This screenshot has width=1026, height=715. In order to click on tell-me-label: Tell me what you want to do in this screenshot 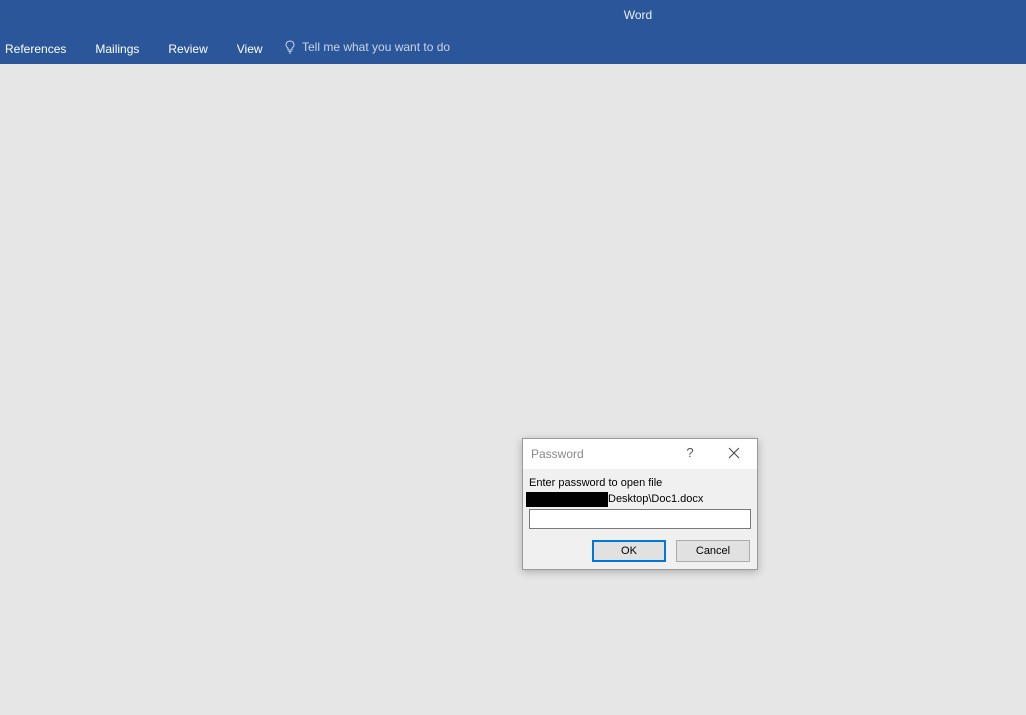, I will do `click(376, 47)`.